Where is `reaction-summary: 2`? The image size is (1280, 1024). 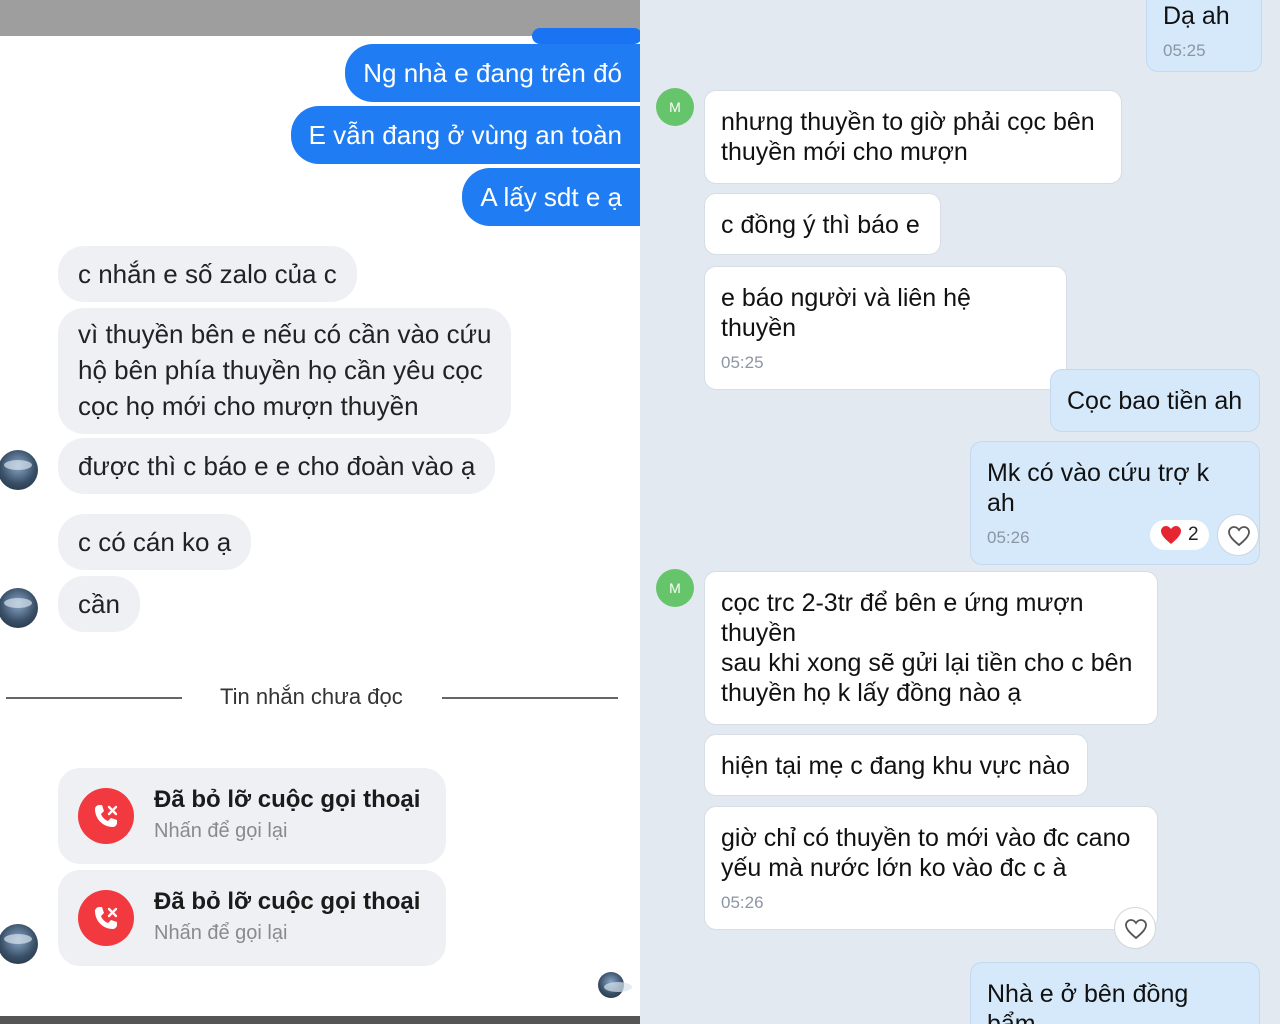 reaction-summary: 2 is located at coordinates (1179, 535).